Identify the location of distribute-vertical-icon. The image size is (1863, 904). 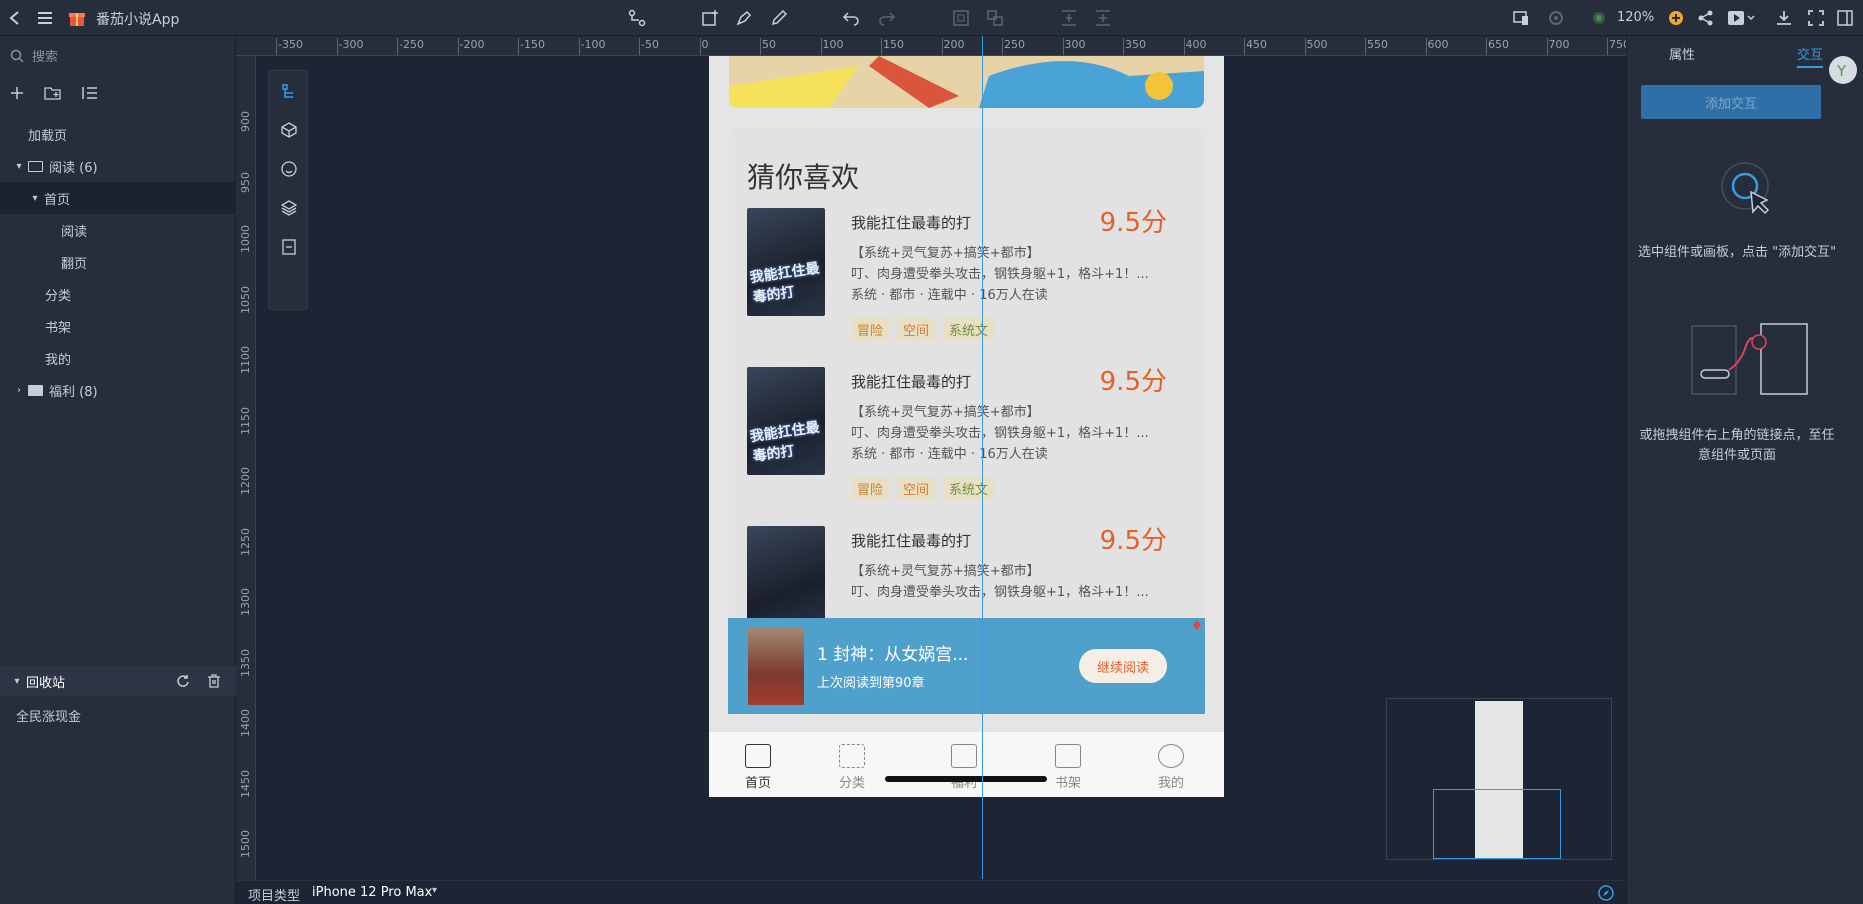
(1069, 18).